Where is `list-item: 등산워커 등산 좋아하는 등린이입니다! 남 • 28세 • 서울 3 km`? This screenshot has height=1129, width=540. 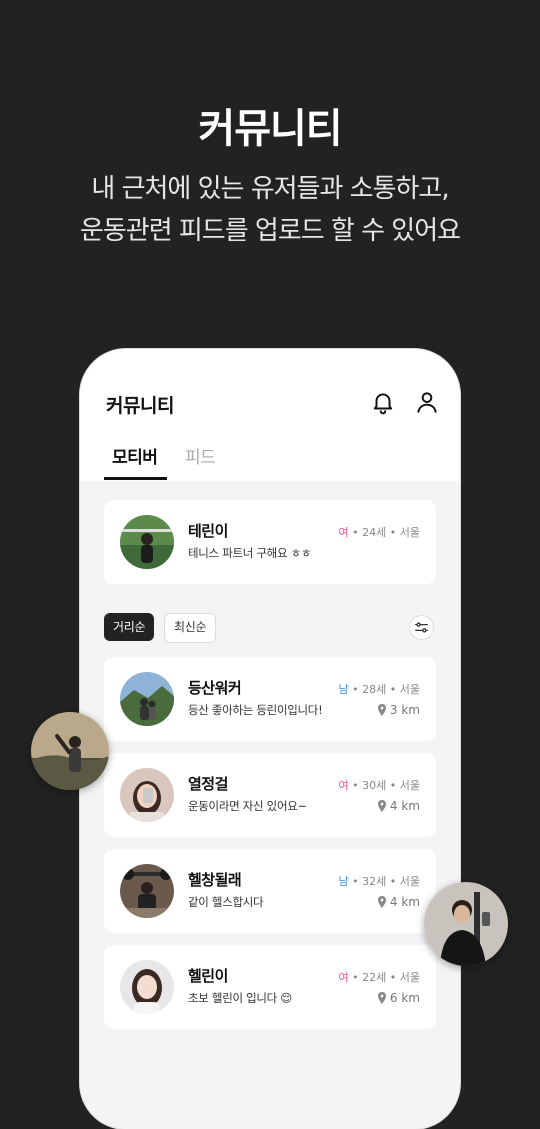
list-item: 등산워커 등산 좋아하는 등린이입니다! 남 • 28세 • 서울 3 km is located at coordinates (270, 699).